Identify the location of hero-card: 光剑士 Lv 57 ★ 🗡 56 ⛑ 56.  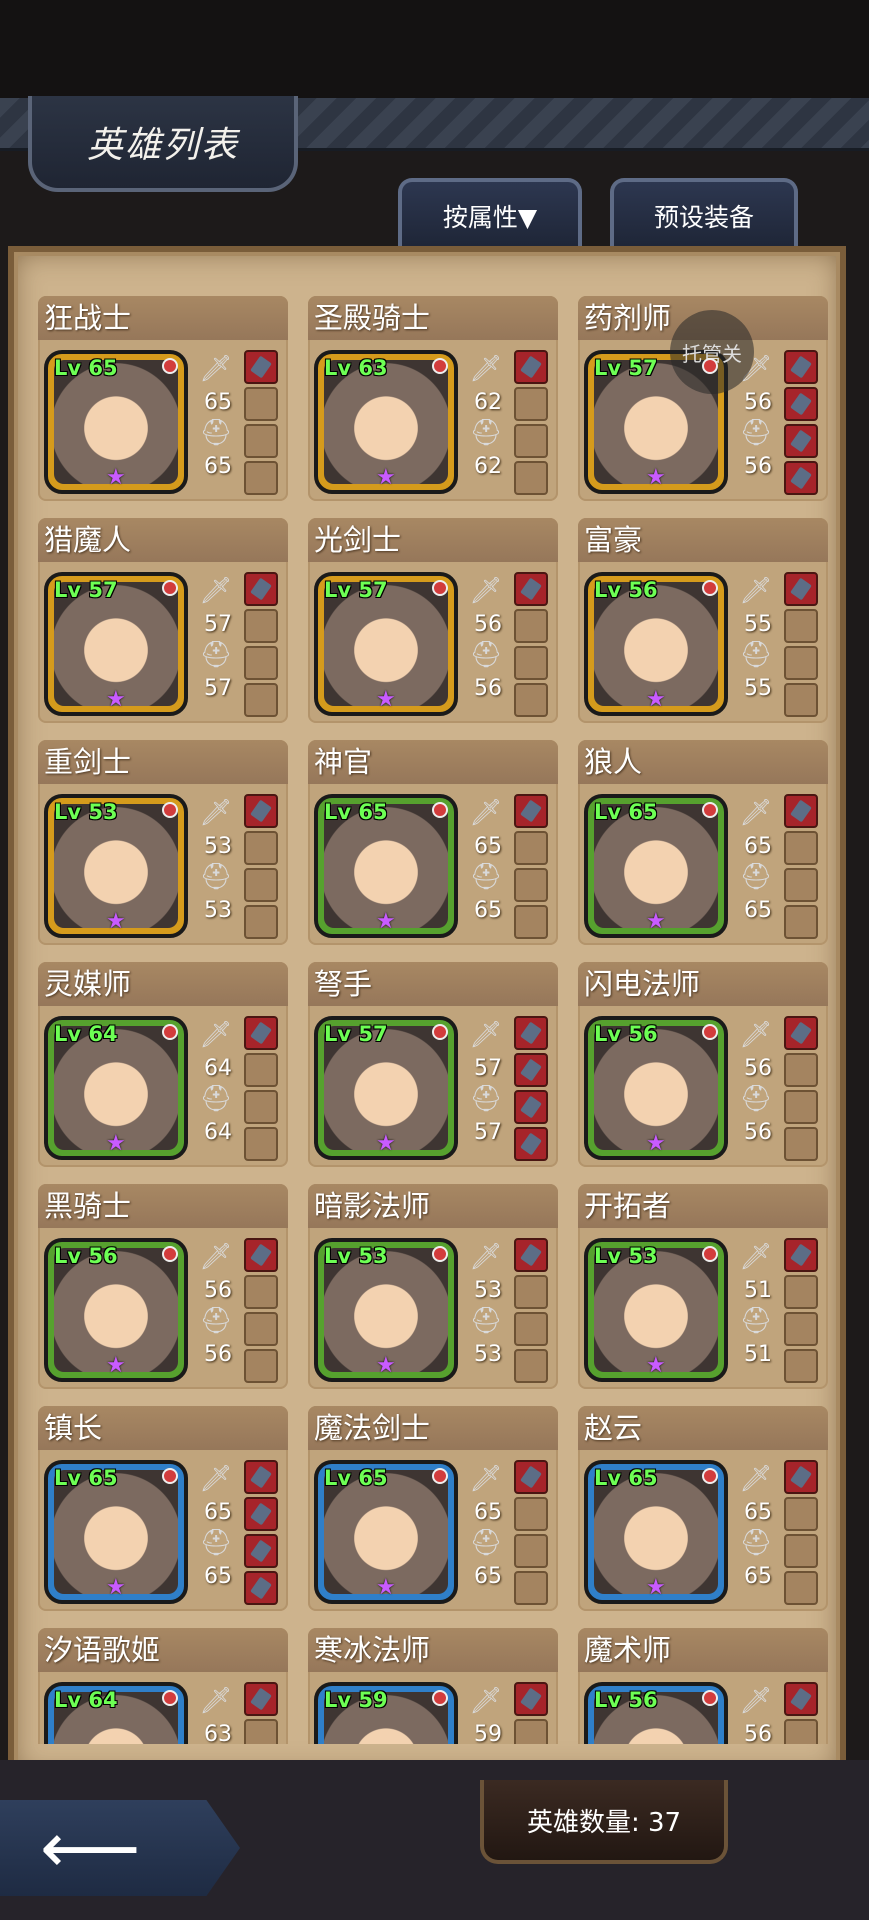
(433, 620).